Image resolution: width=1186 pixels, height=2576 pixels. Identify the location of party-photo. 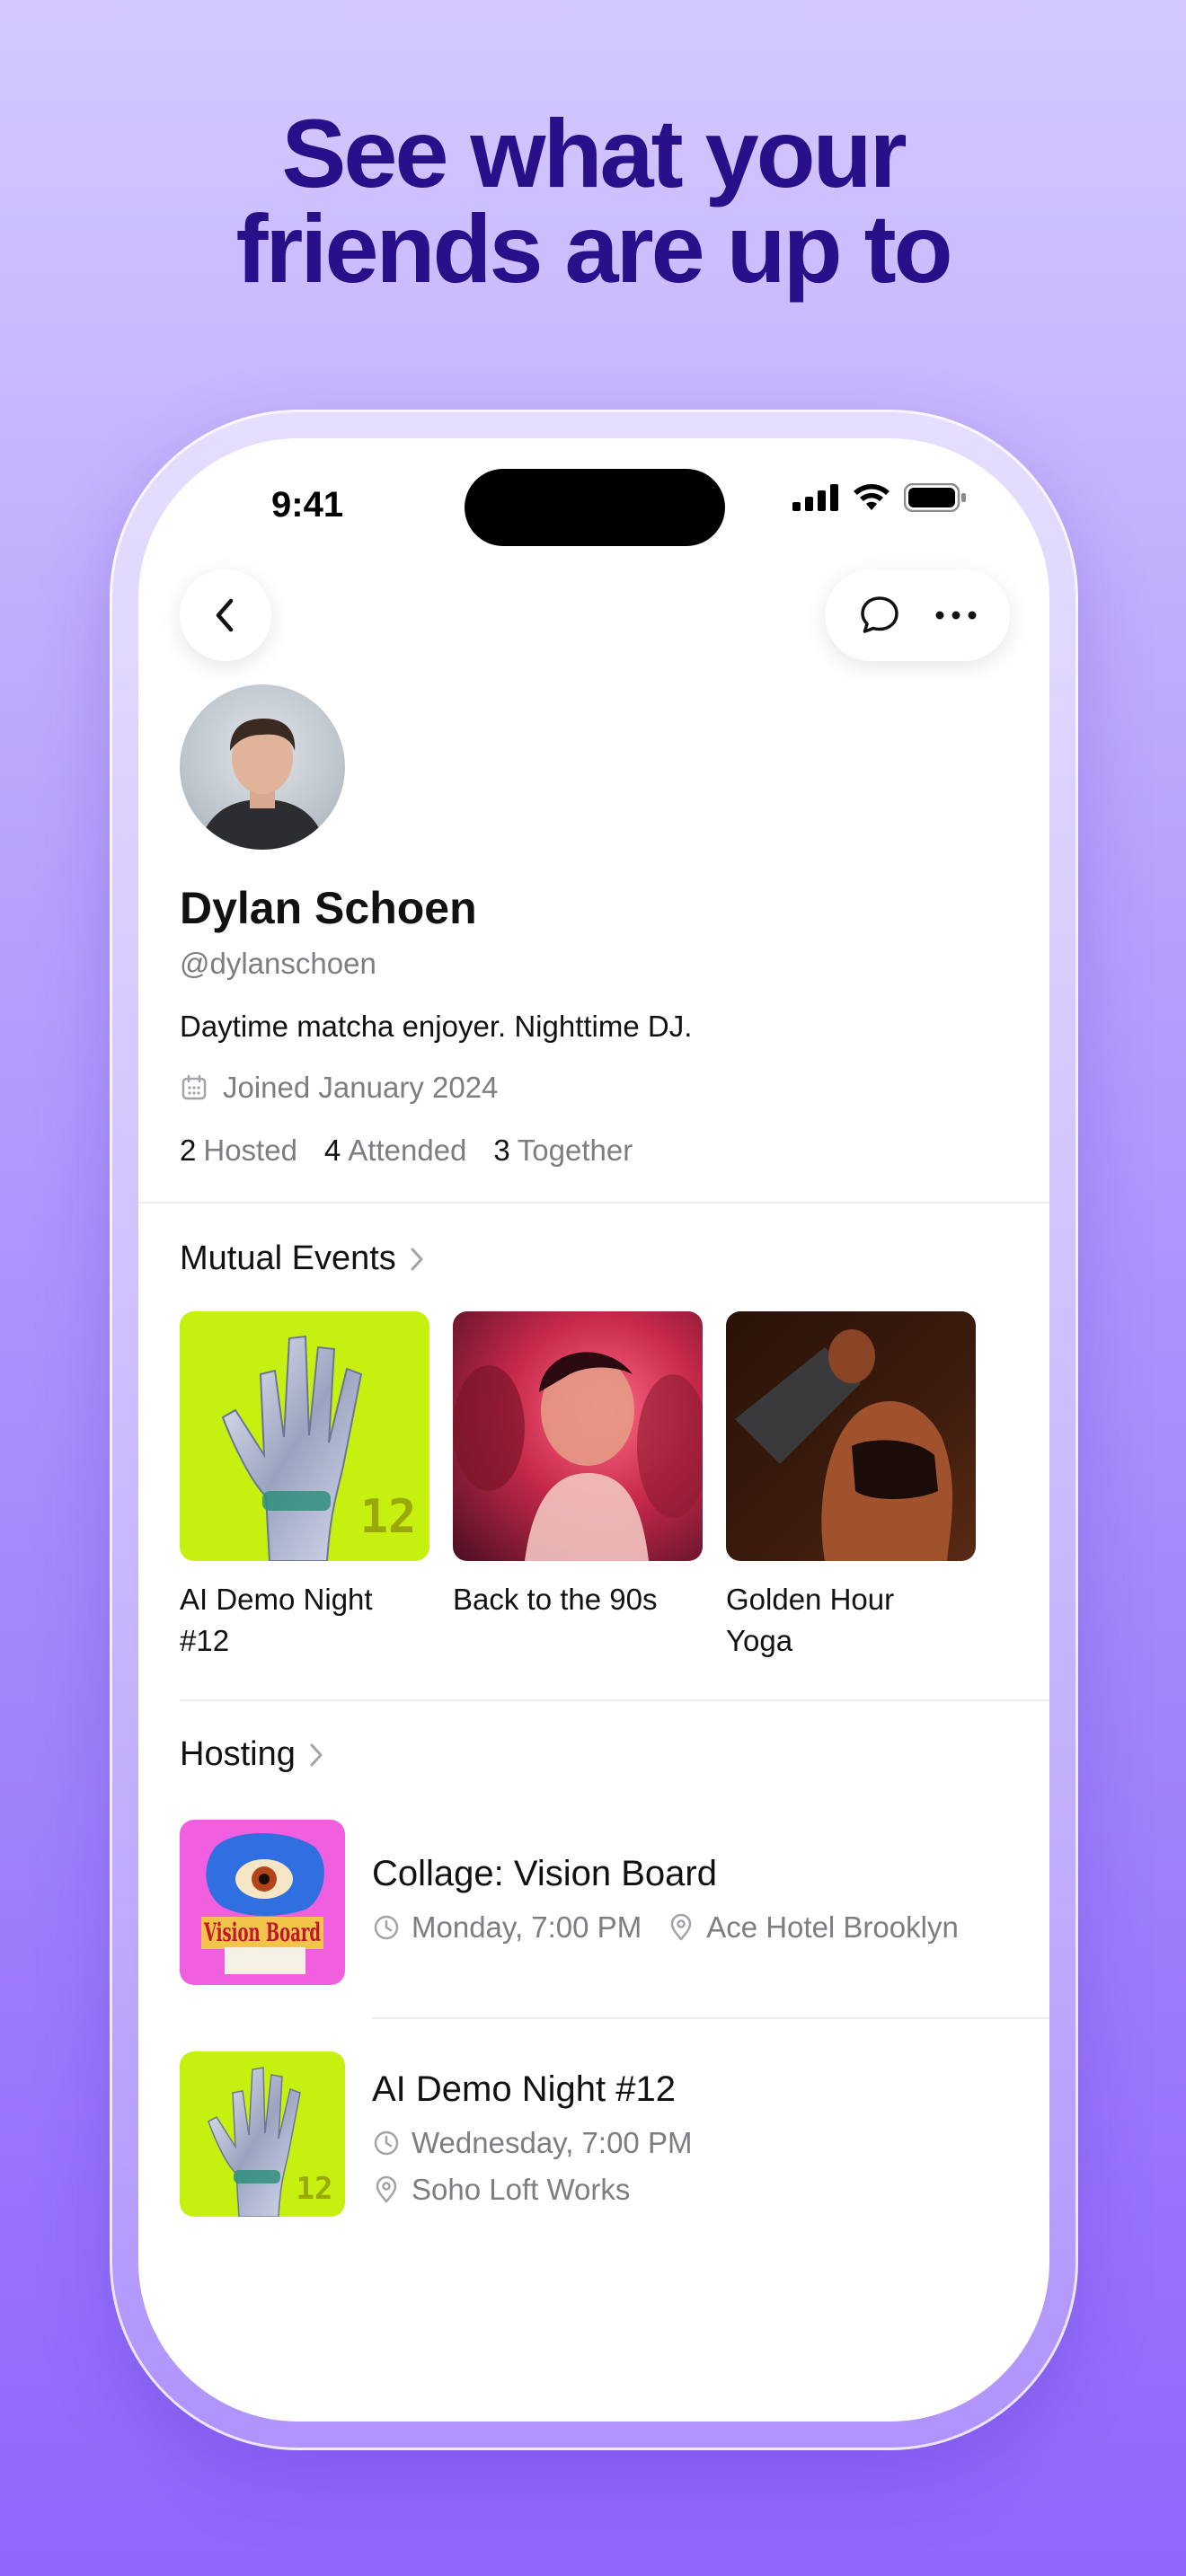
(578, 1456).